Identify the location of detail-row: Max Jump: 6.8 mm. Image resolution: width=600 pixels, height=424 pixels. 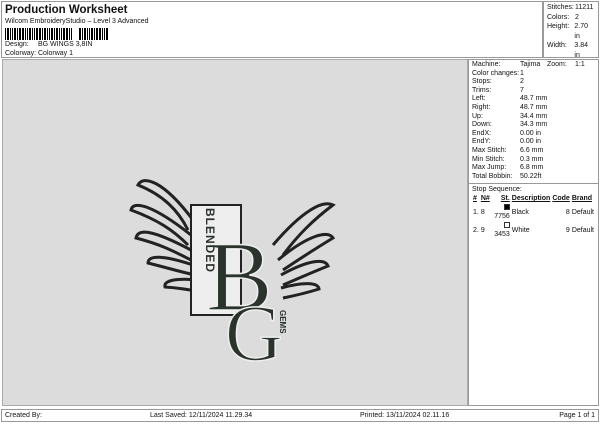
(533, 168).